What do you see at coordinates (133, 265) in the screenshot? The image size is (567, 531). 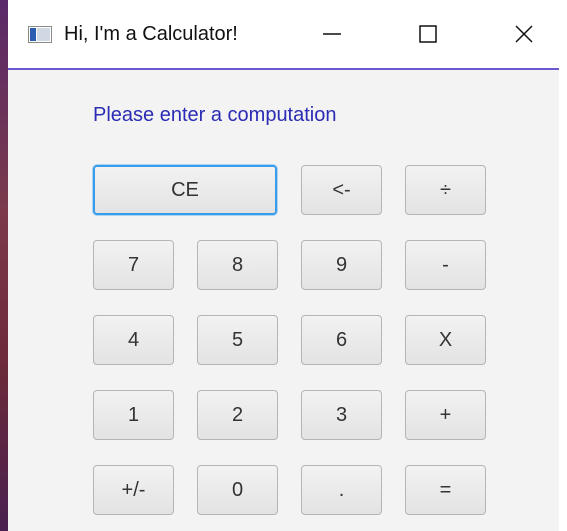 I see `digit-7-button: 7` at bounding box center [133, 265].